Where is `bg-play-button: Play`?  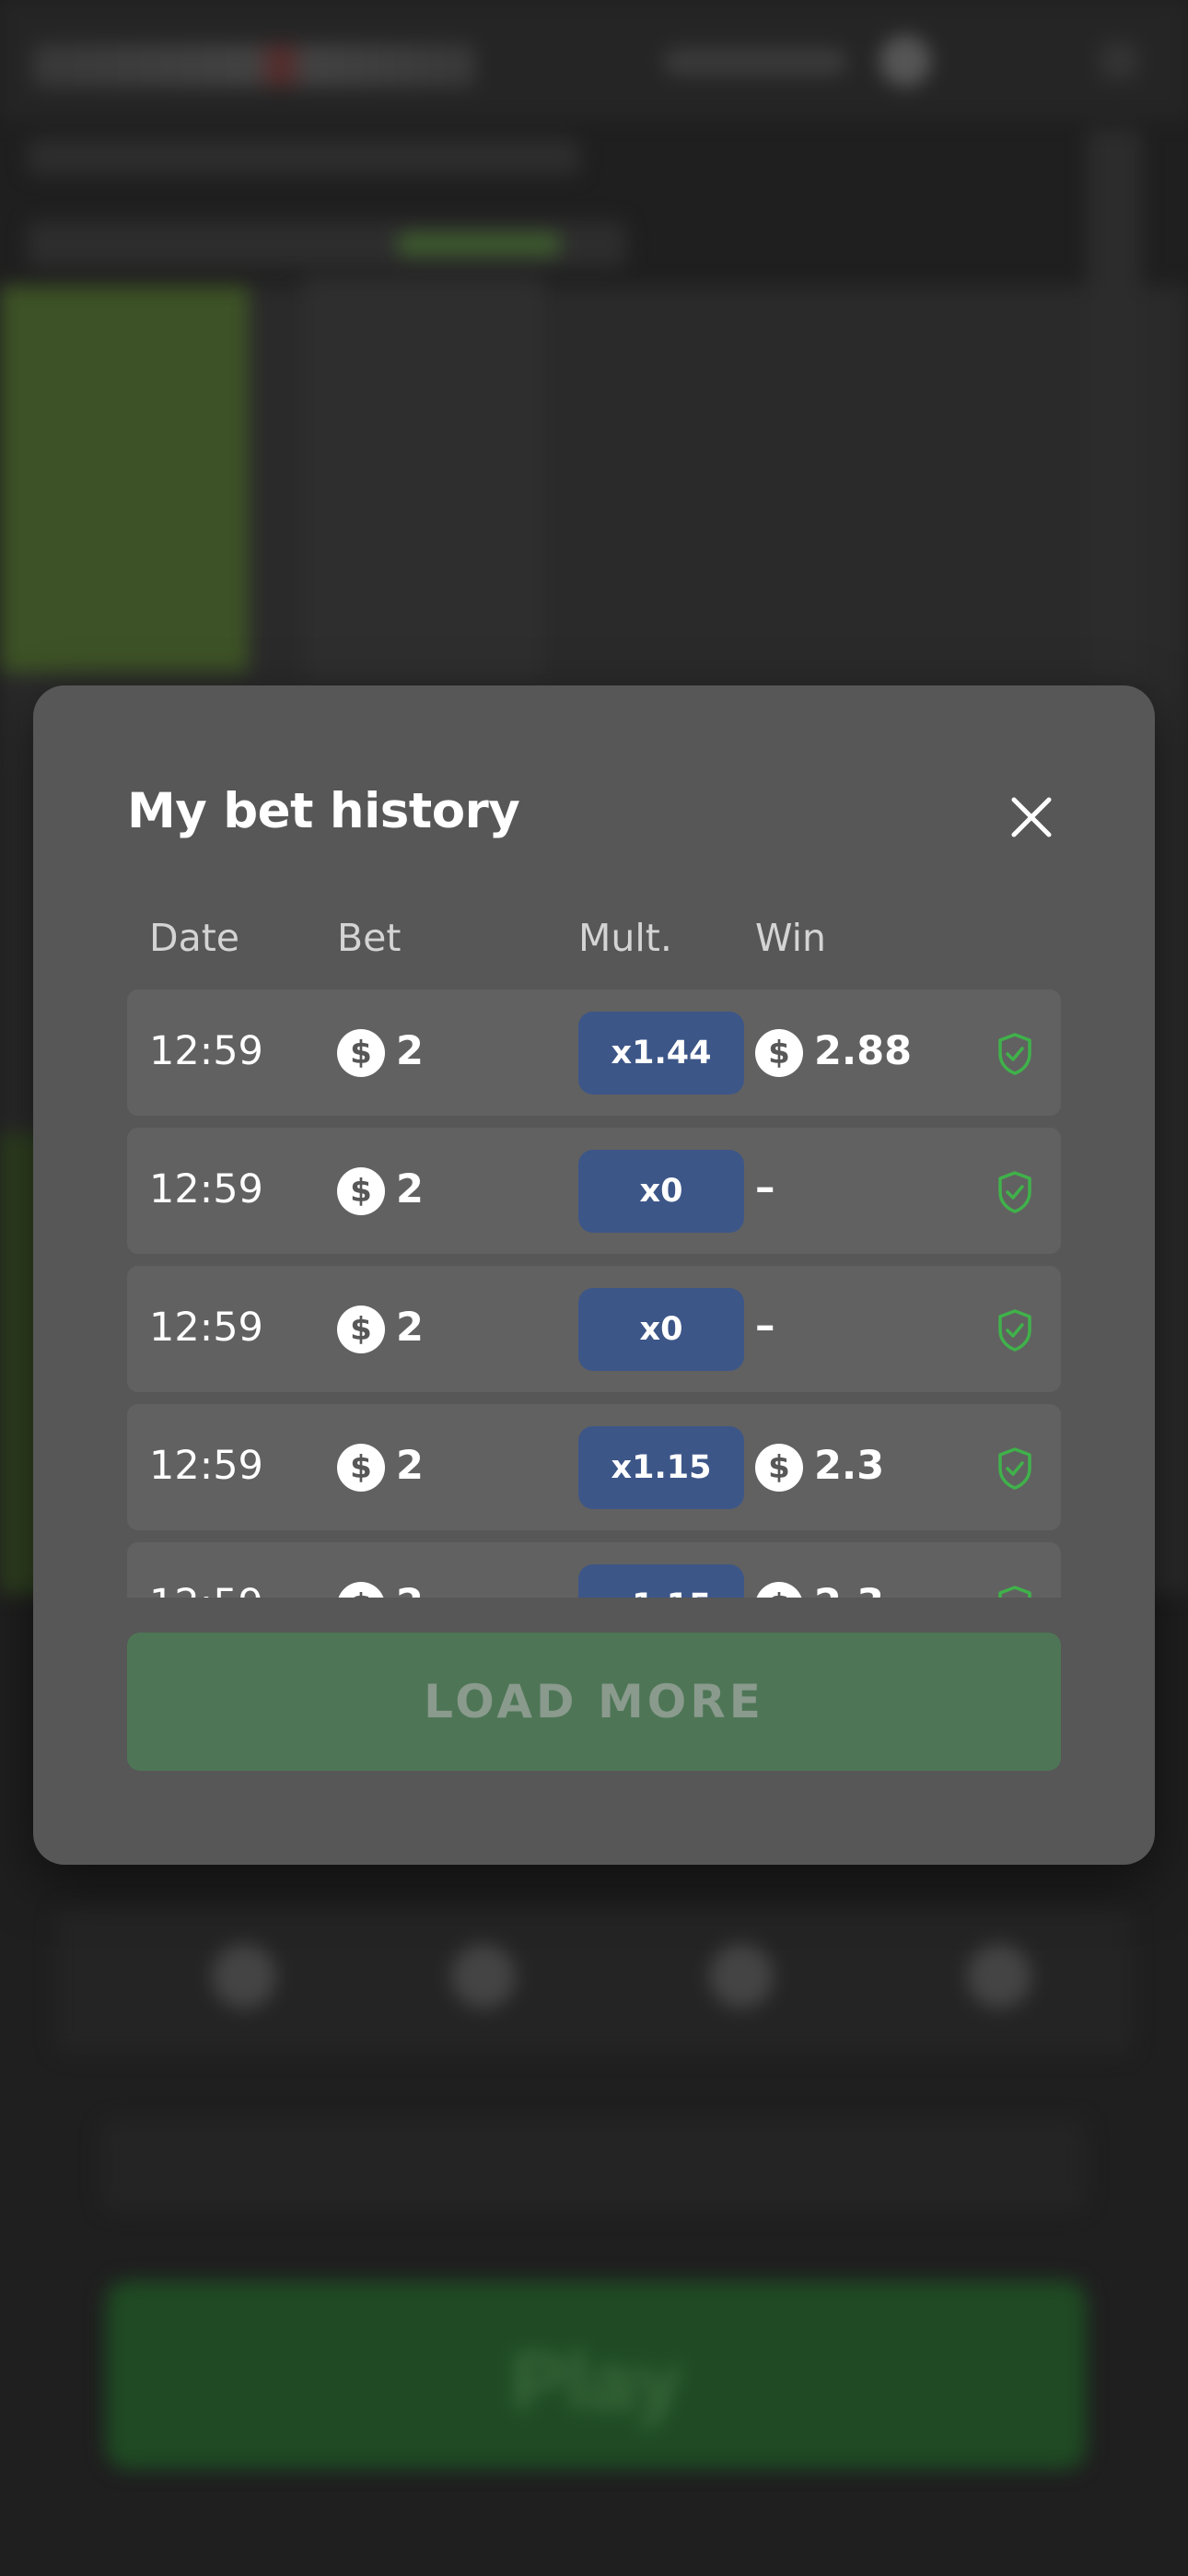
bg-play-button: Play is located at coordinates (596, 2374).